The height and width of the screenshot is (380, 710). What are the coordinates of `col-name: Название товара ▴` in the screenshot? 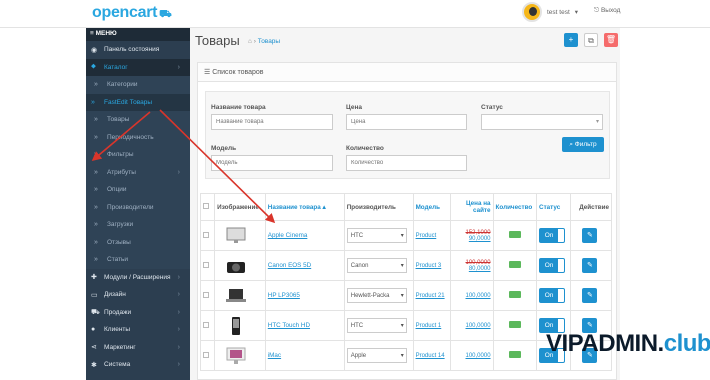 It's located at (304, 207).